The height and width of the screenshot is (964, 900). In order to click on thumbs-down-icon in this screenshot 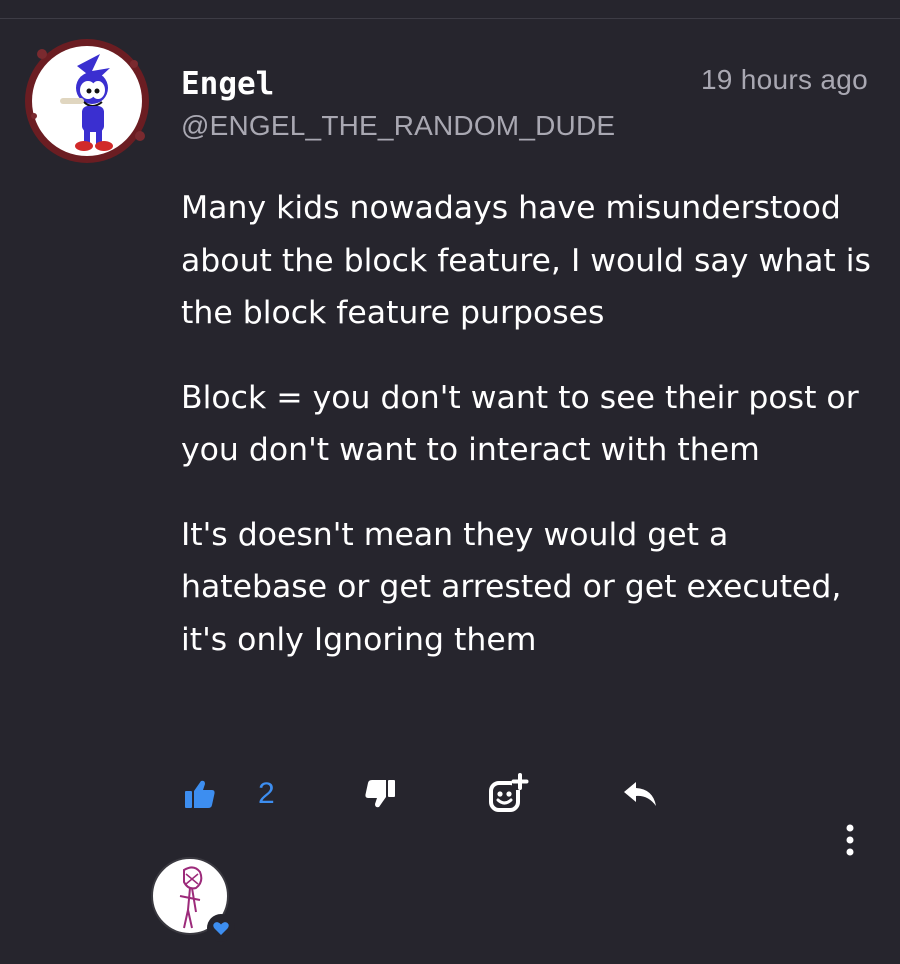, I will do `click(380, 794)`.